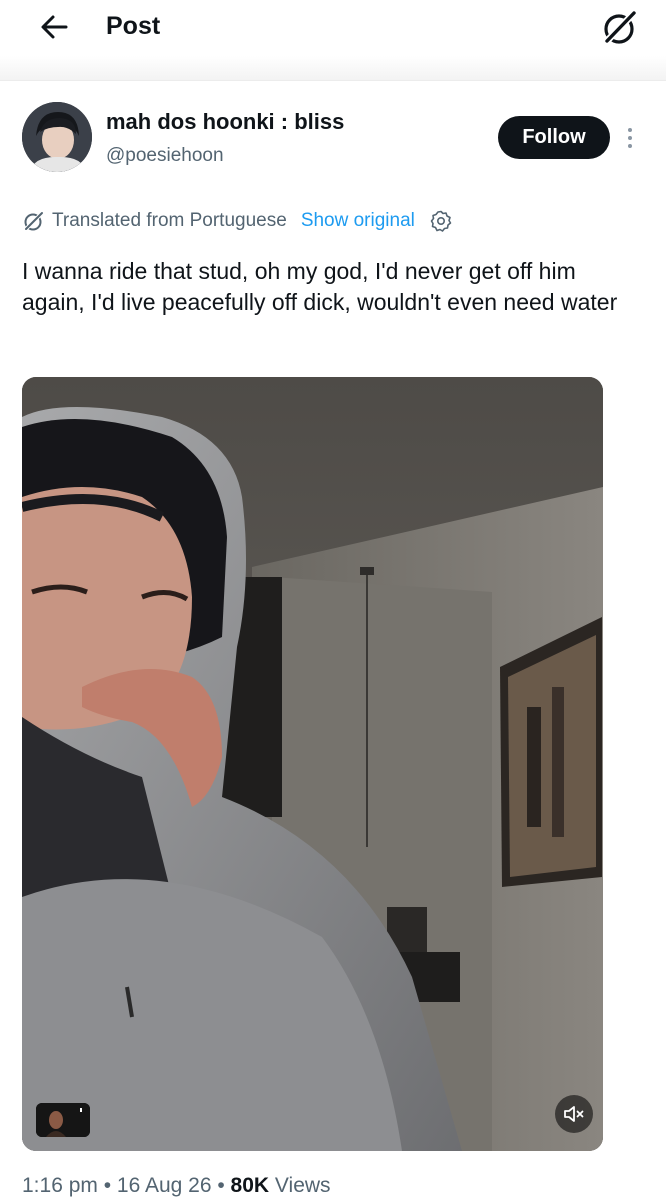  Describe the element at coordinates (133, 26) in the screenshot. I see `page-title: Post` at that location.